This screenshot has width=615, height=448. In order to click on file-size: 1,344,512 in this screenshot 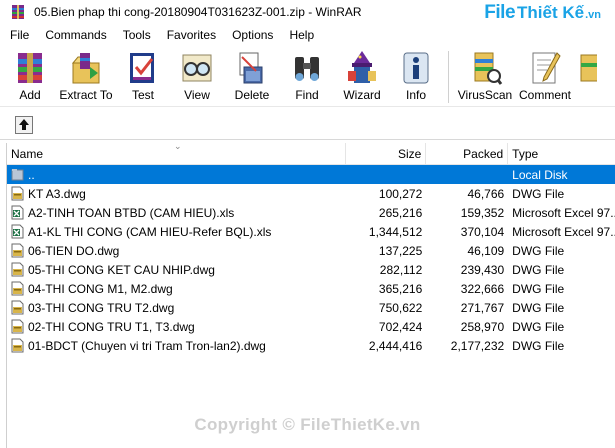, I will do `click(395, 231)`.